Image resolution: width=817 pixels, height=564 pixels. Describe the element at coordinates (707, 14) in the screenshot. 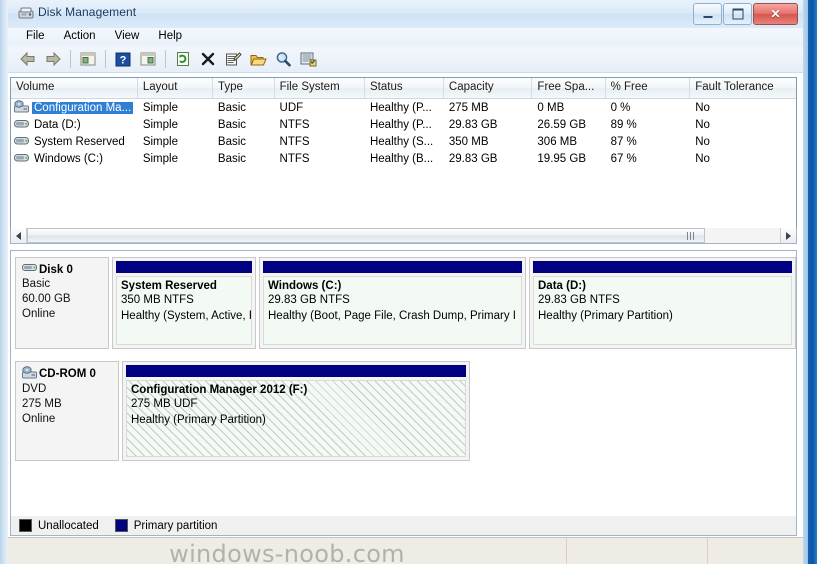

I see `minimize-button` at that location.